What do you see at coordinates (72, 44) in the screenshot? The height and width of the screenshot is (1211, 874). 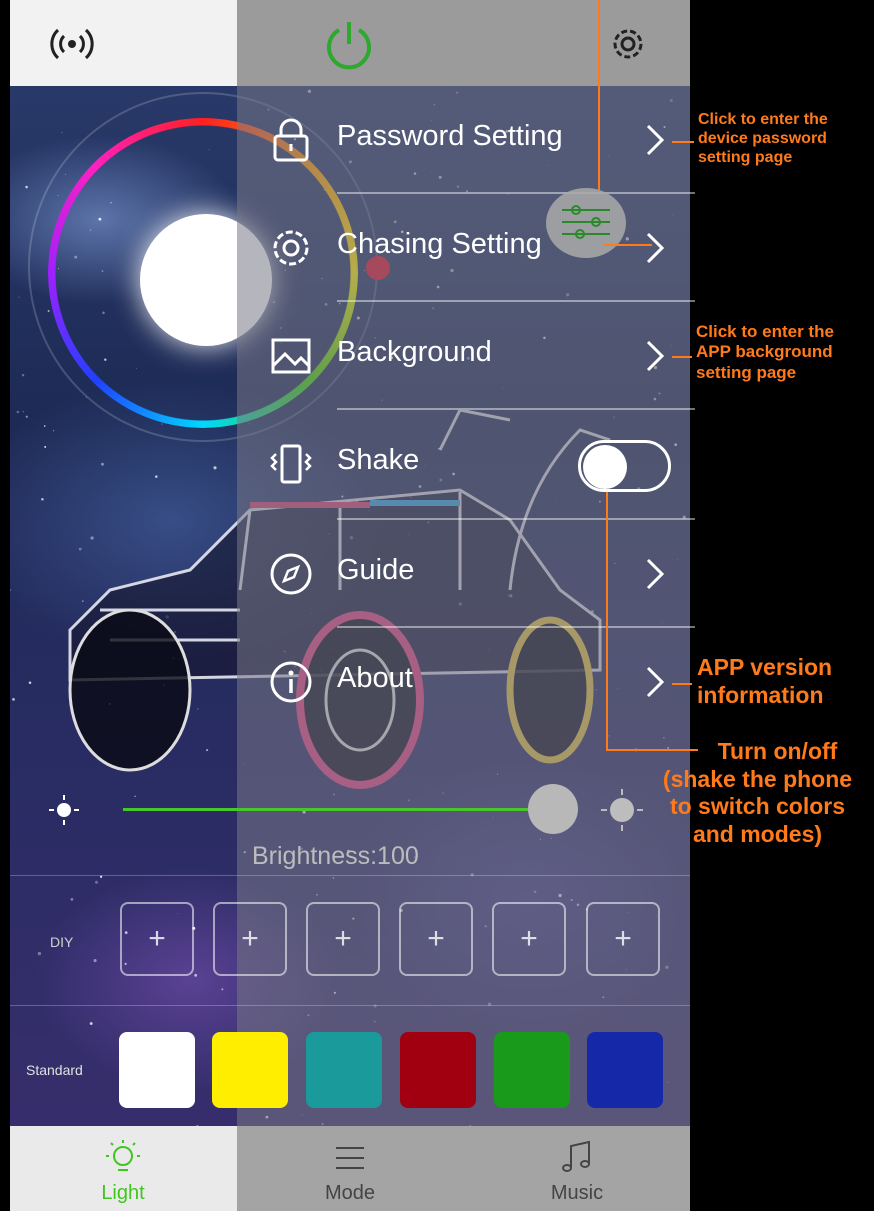 I see `wireless-signal-icon` at bounding box center [72, 44].